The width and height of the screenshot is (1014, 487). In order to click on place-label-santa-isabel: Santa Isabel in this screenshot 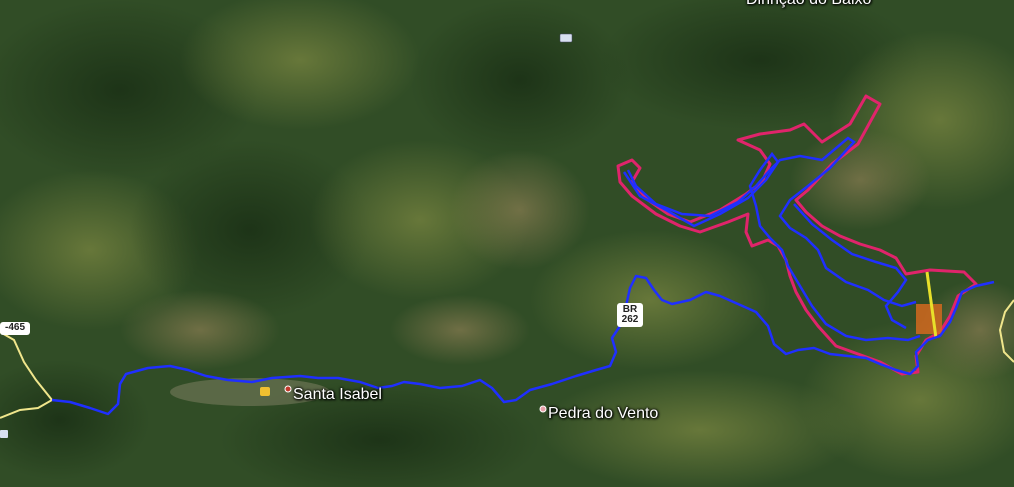, I will do `click(337, 395)`.